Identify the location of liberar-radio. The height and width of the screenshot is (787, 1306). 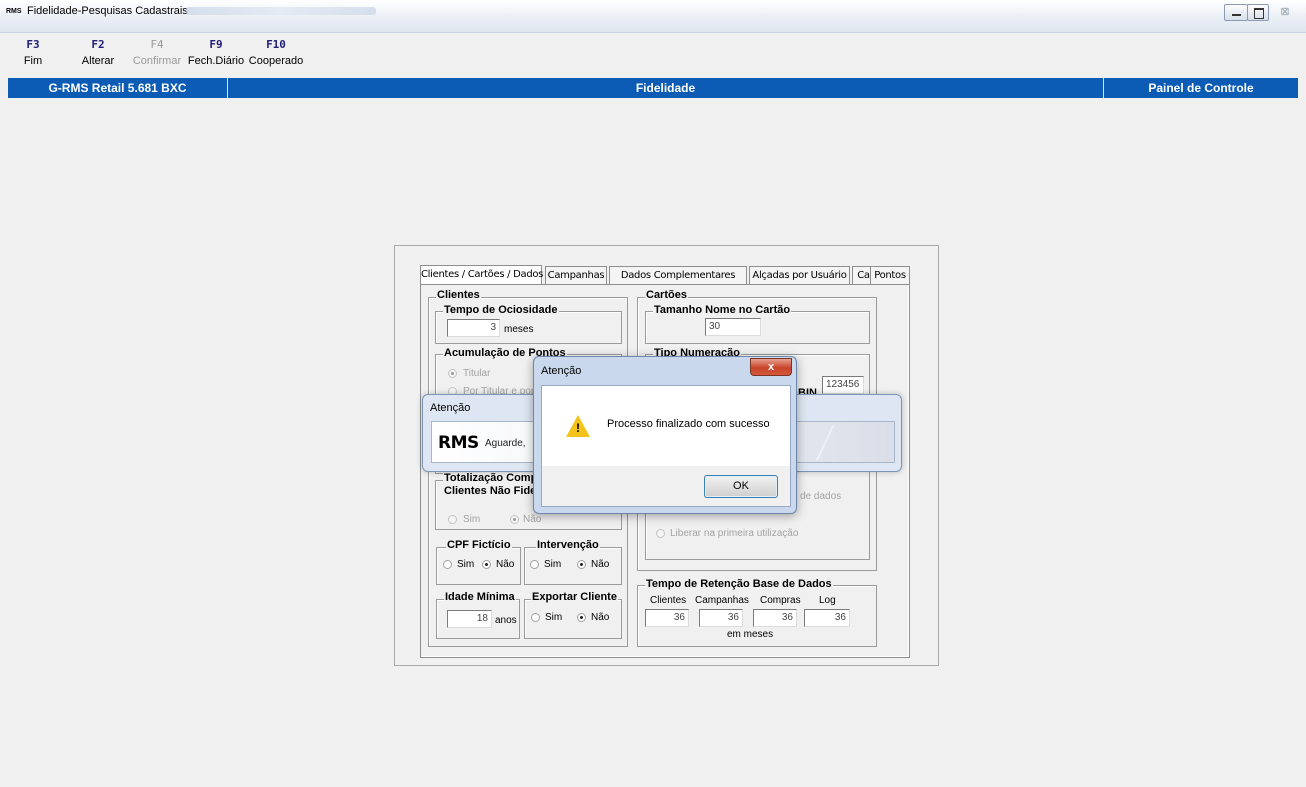
(660, 533).